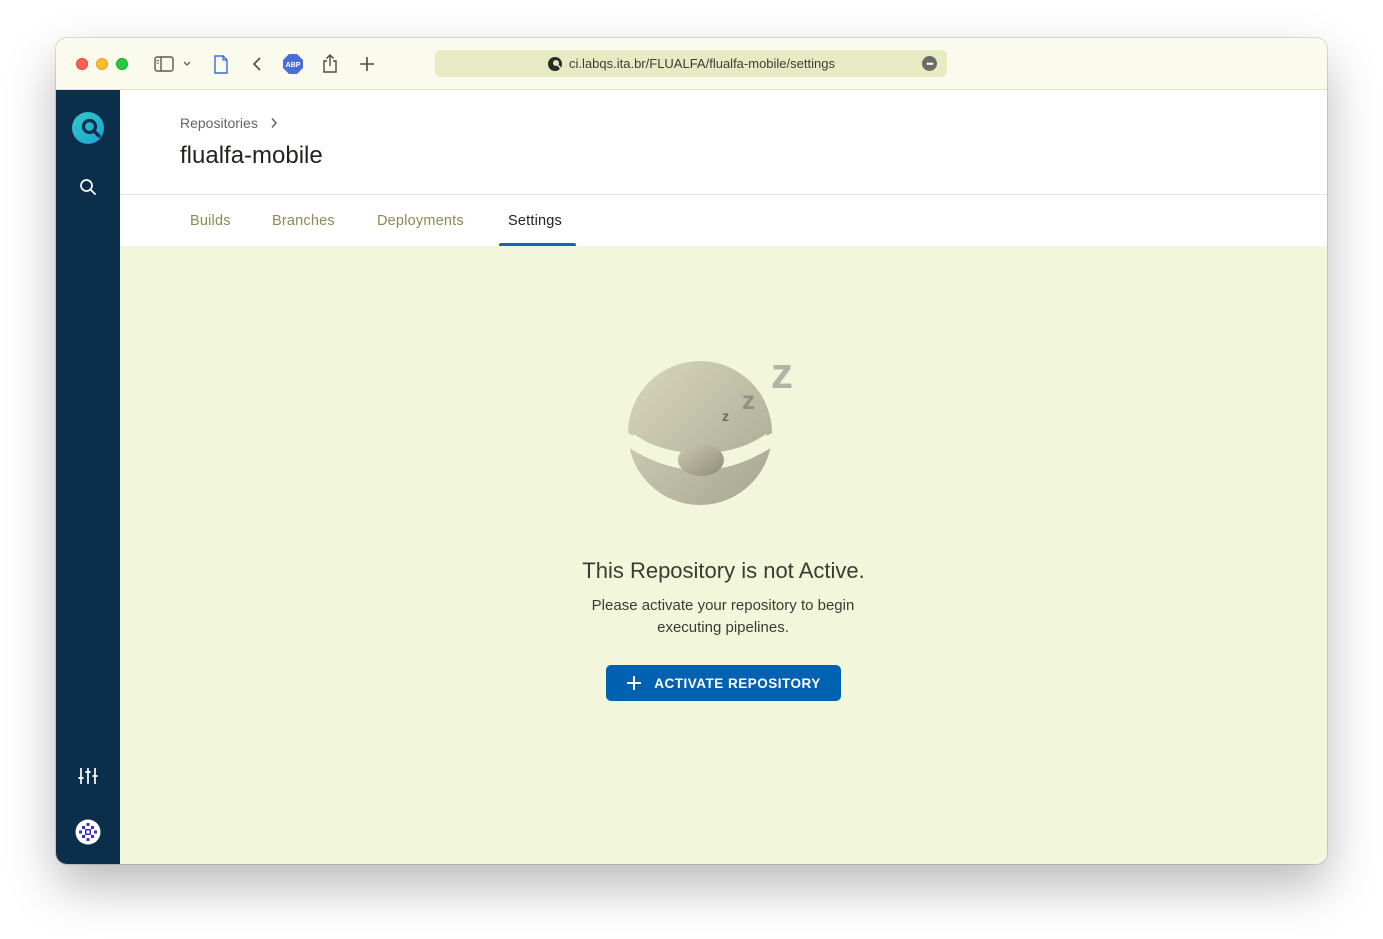  What do you see at coordinates (722, 433) in the screenshot?
I see `sleeping-drone-illustration: z z z` at bounding box center [722, 433].